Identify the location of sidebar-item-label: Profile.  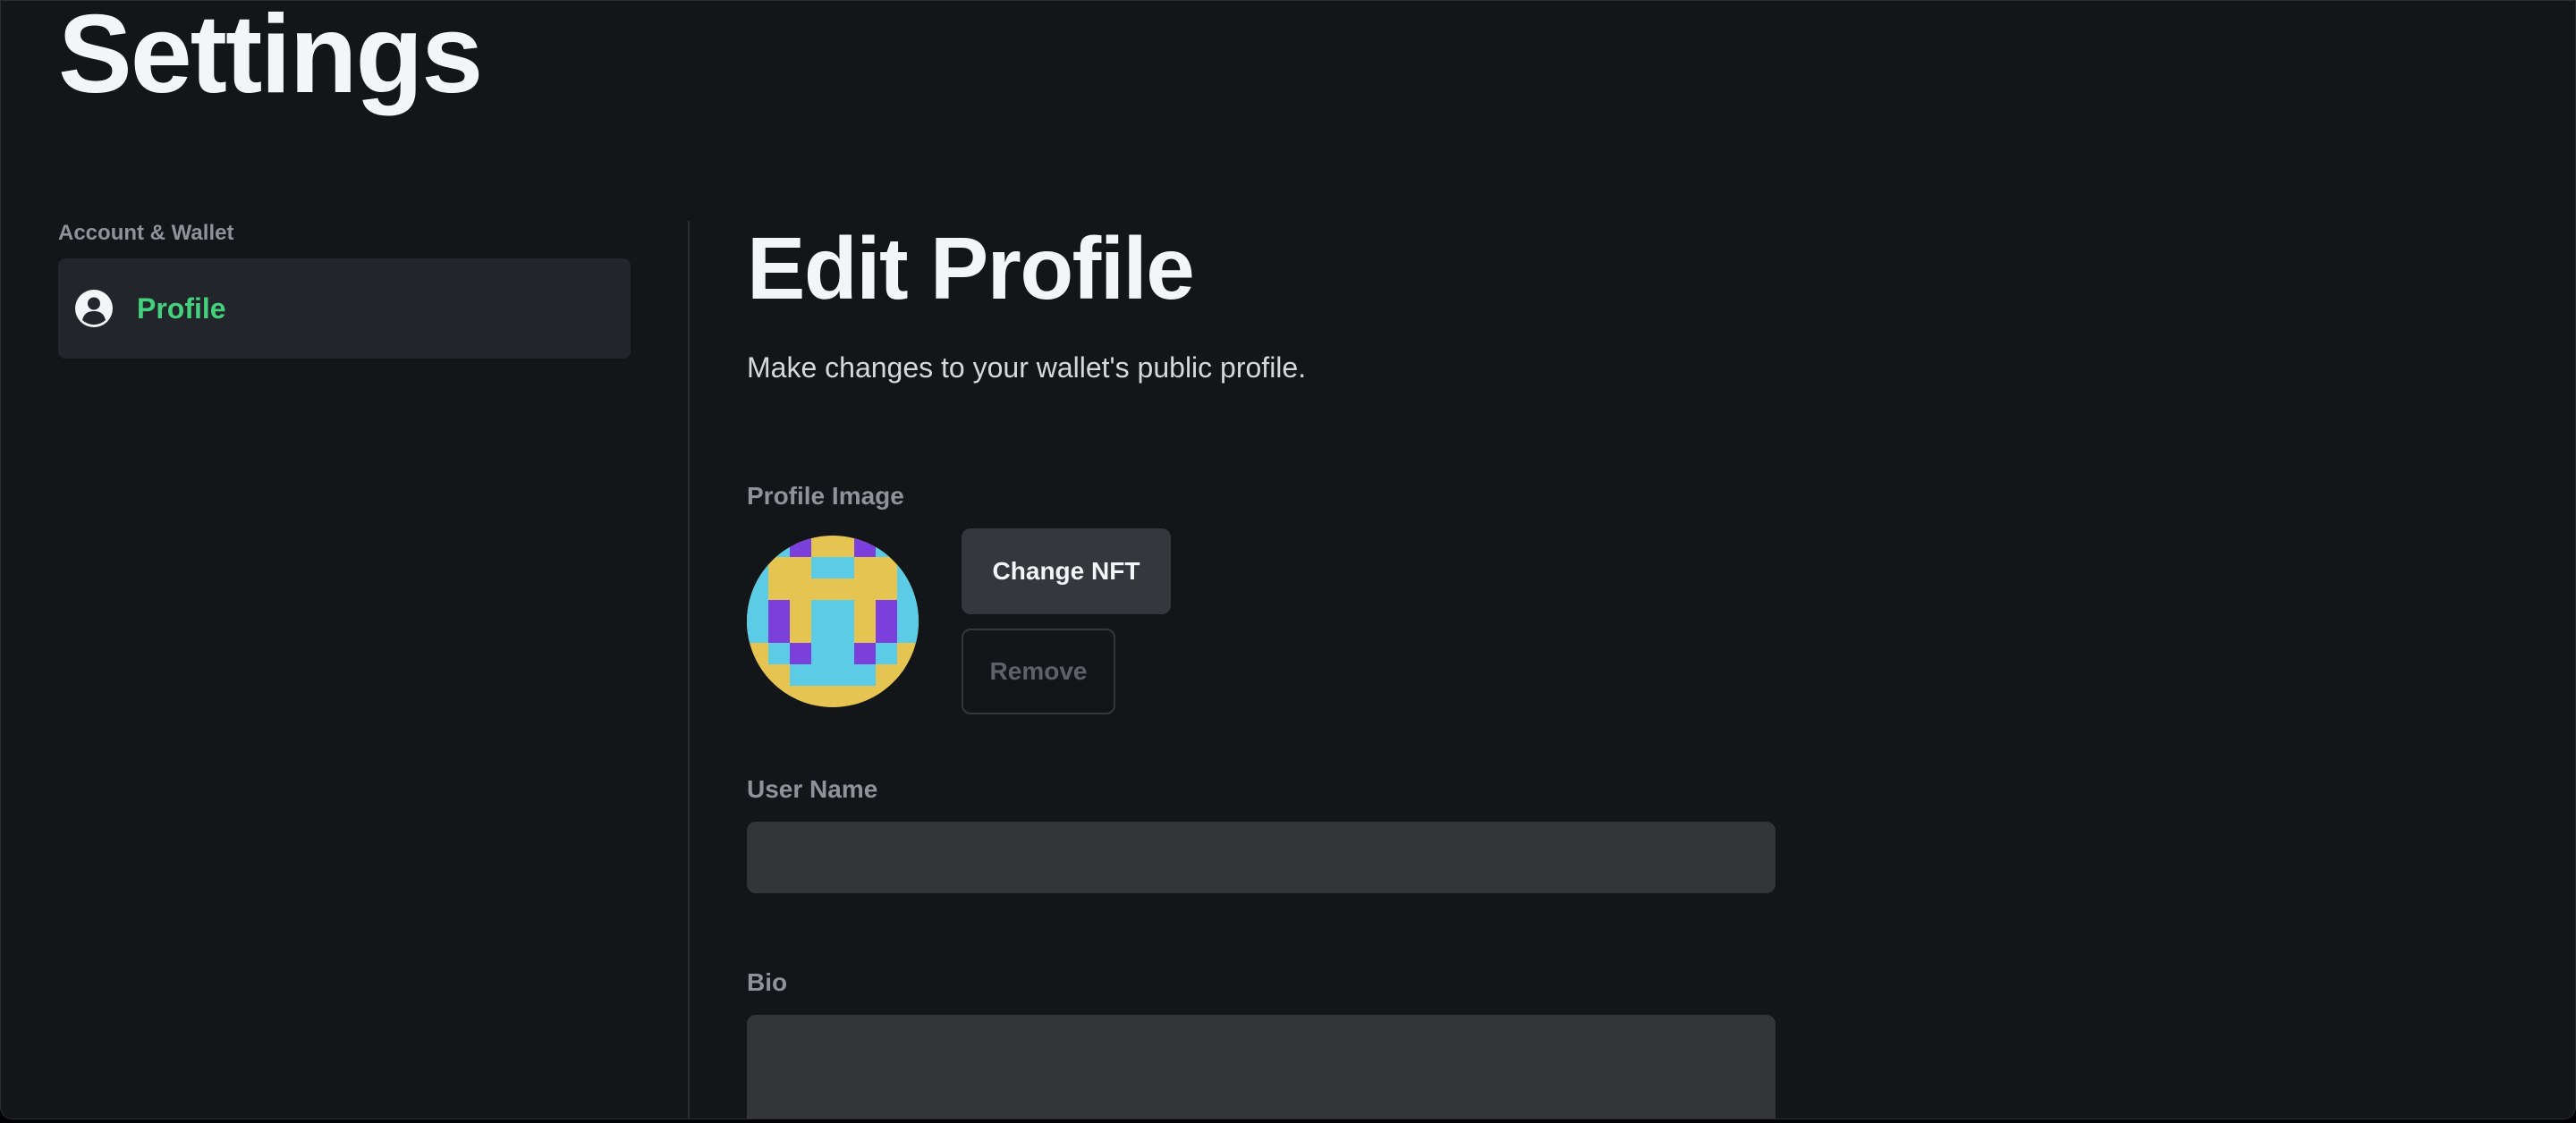
(181, 308).